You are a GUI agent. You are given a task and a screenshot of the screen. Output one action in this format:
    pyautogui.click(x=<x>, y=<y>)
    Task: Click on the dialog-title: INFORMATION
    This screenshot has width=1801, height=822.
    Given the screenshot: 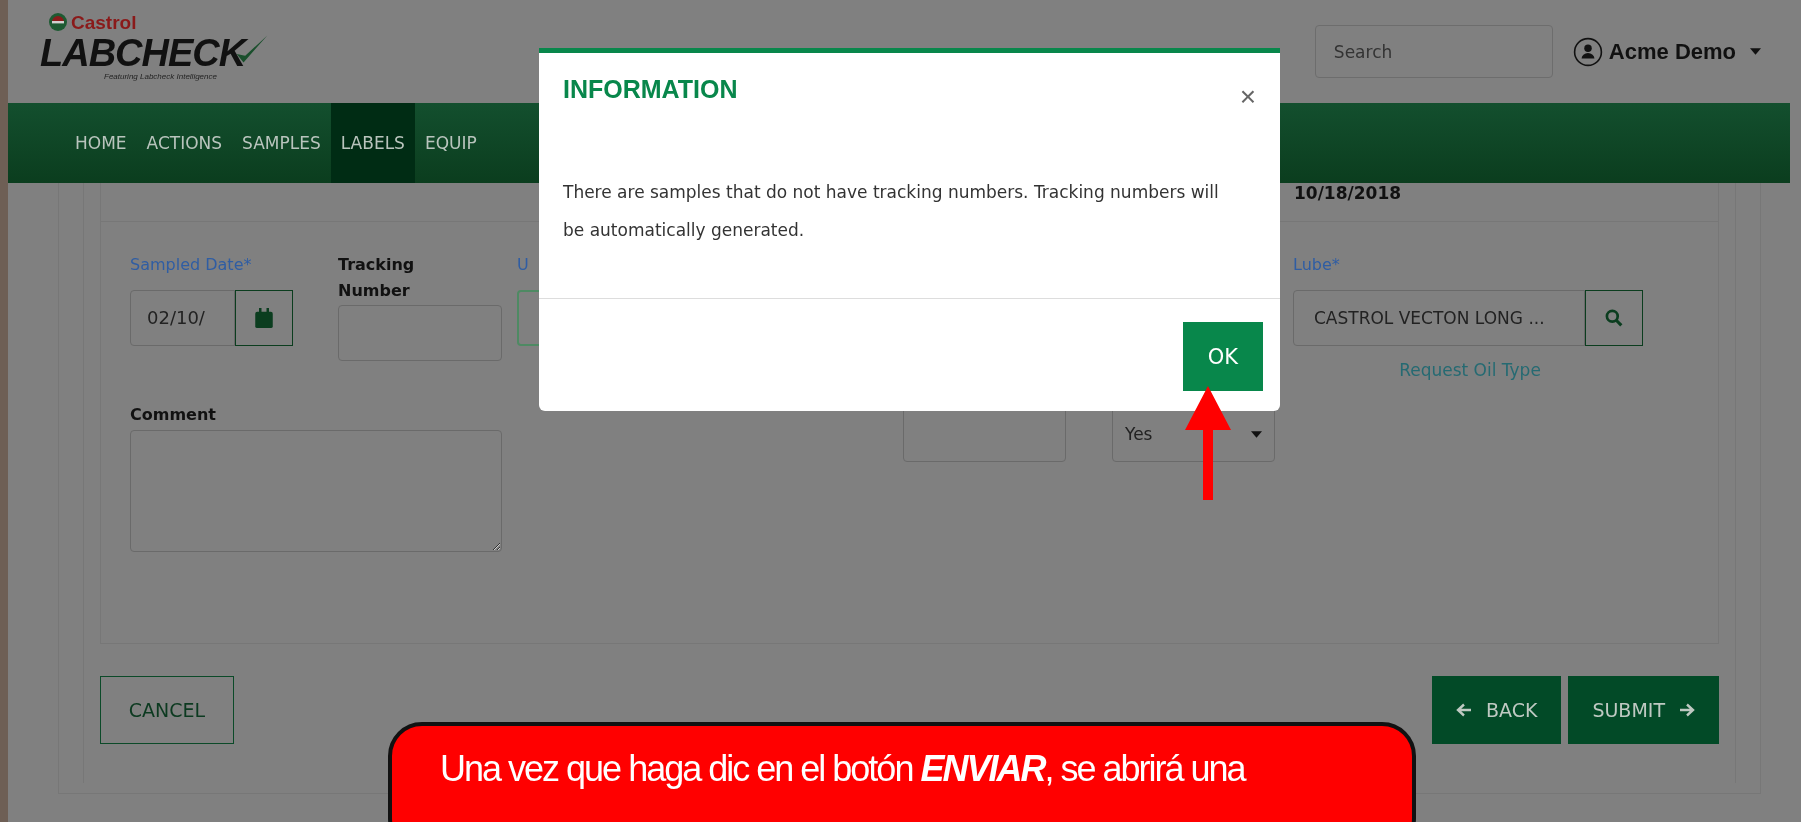 What is the action you would take?
    pyautogui.click(x=650, y=89)
    